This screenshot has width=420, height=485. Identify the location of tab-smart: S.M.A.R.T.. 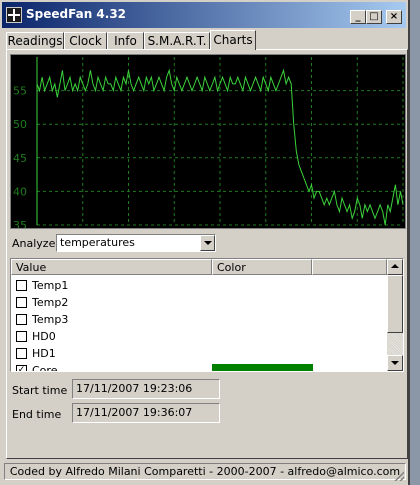
(177, 40).